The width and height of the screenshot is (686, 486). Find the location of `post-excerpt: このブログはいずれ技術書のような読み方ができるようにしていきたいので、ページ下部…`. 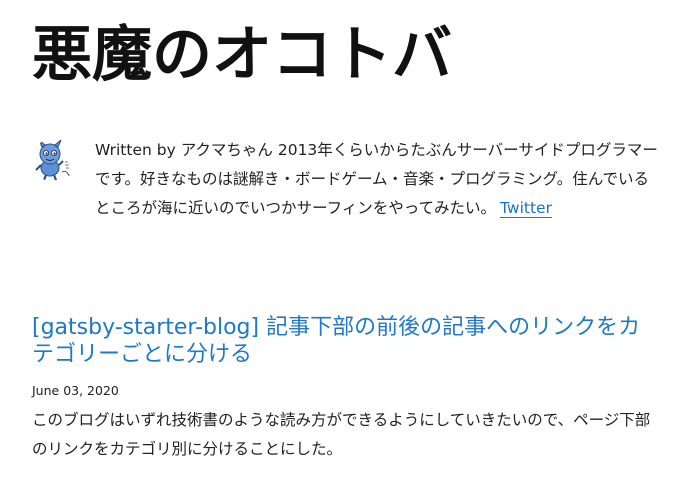

post-excerpt: このブログはいずれ技術書のような読み方ができるようにしていきたいので、ページ下部… is located at coordinates (341, 434).